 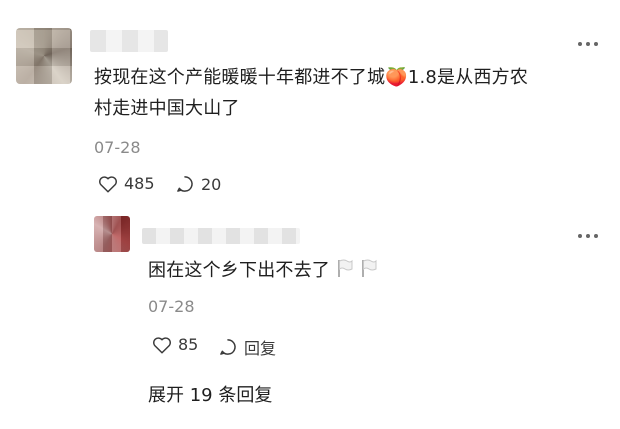 I want to click on like-count: 485, so click(x=139, y=183).